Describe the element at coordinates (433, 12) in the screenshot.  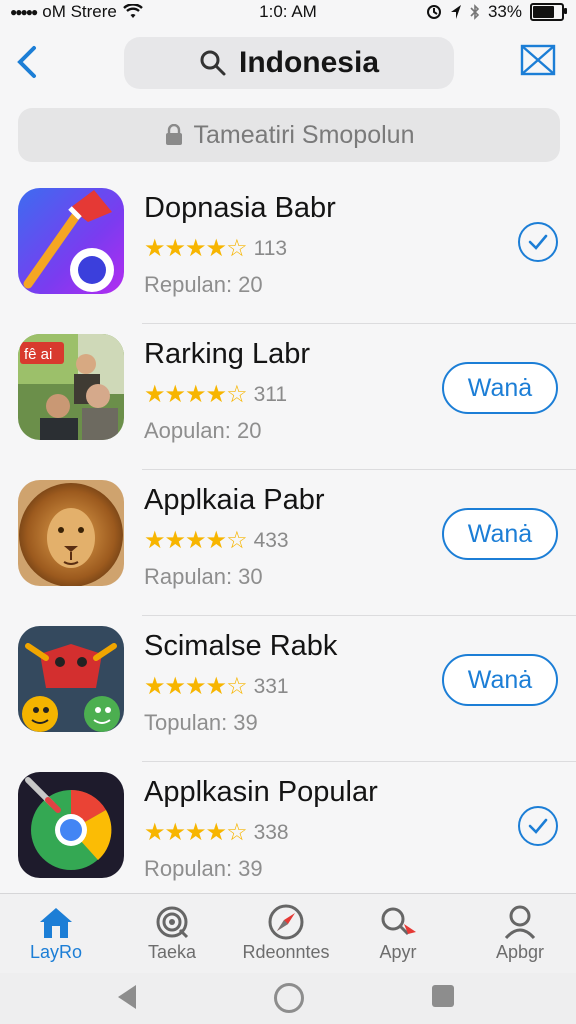
I see `alarm-icon` at that location.